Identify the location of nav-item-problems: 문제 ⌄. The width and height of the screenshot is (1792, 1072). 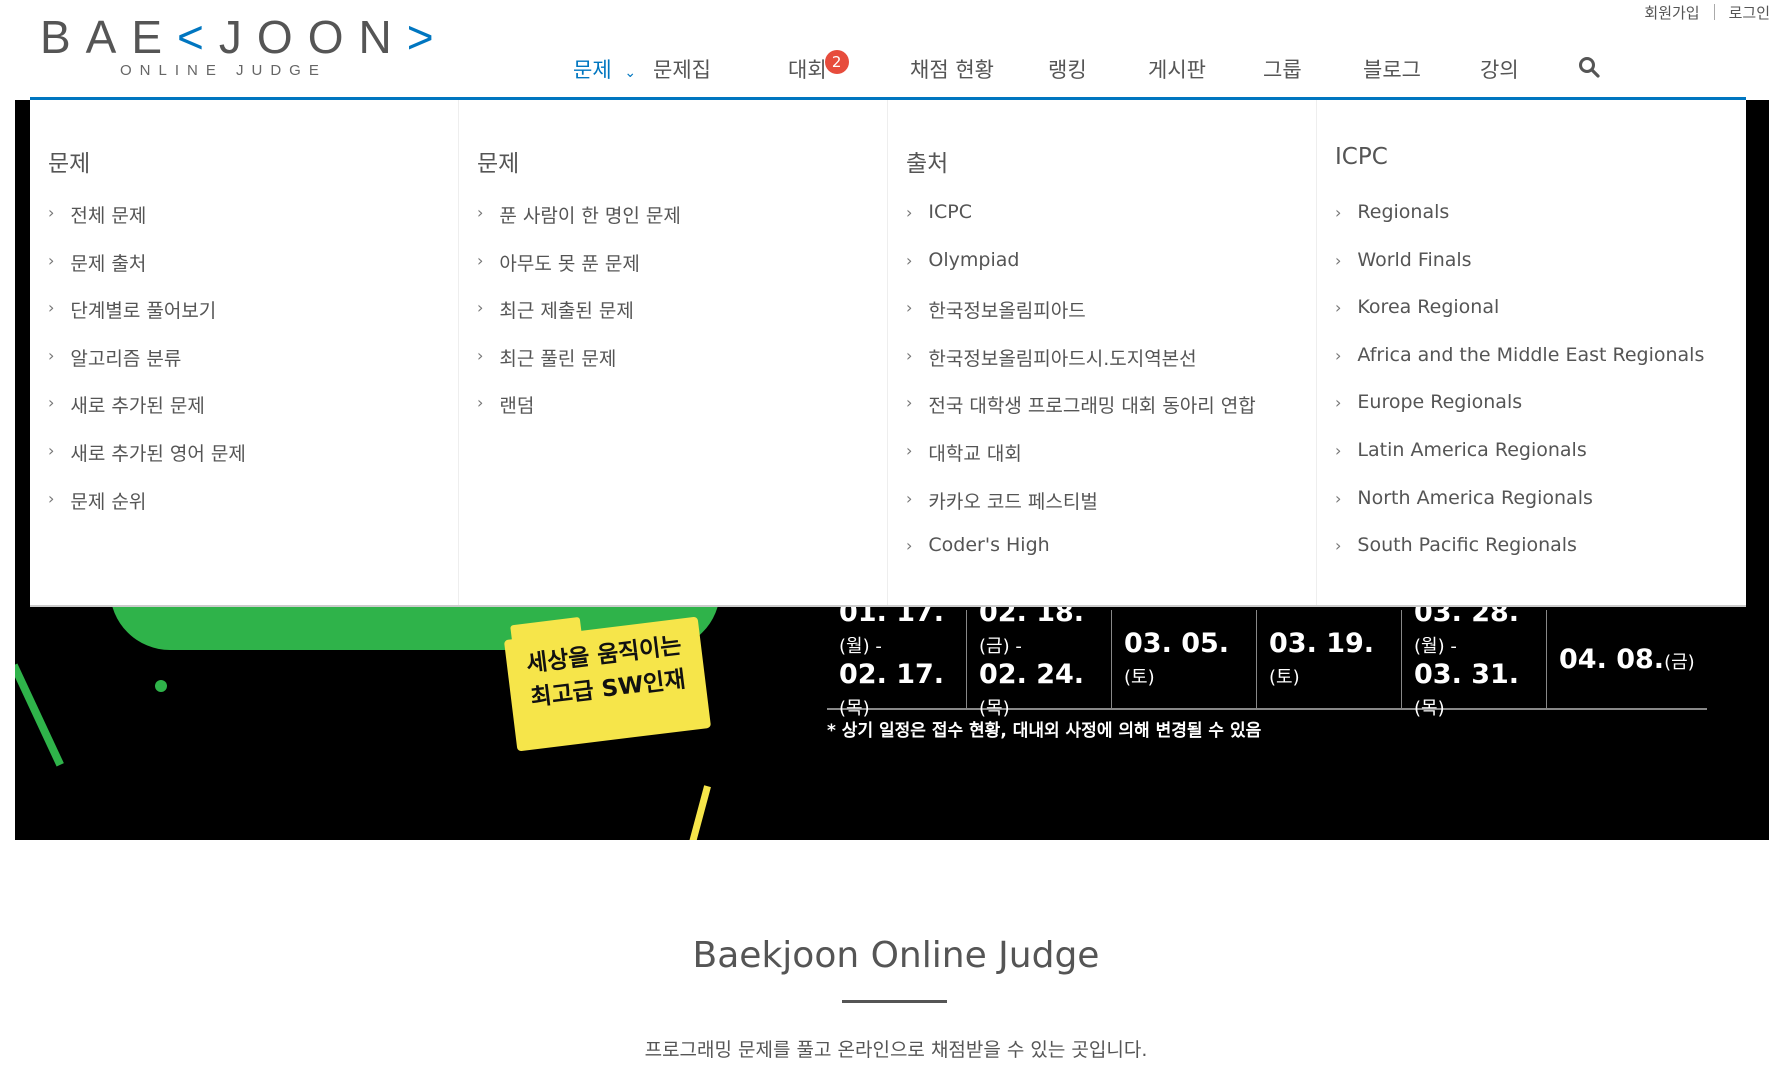
(604, 69).